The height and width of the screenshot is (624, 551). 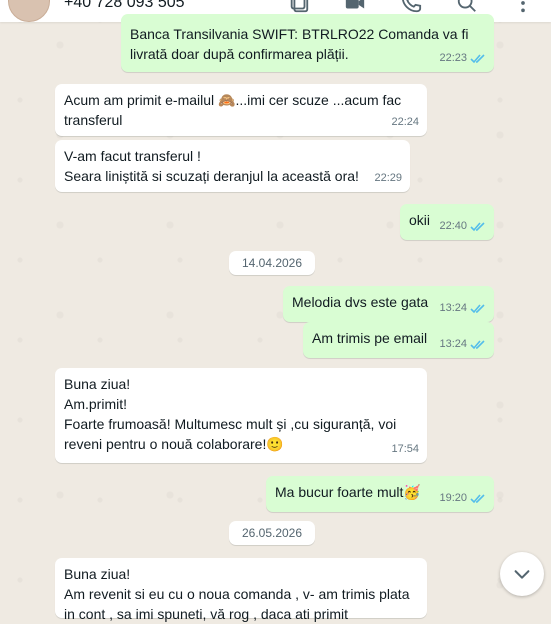 I want to click on message-bubble-outgoing: Ma bucur foarte mult🥳 19:20, so click(x=380, y=494).